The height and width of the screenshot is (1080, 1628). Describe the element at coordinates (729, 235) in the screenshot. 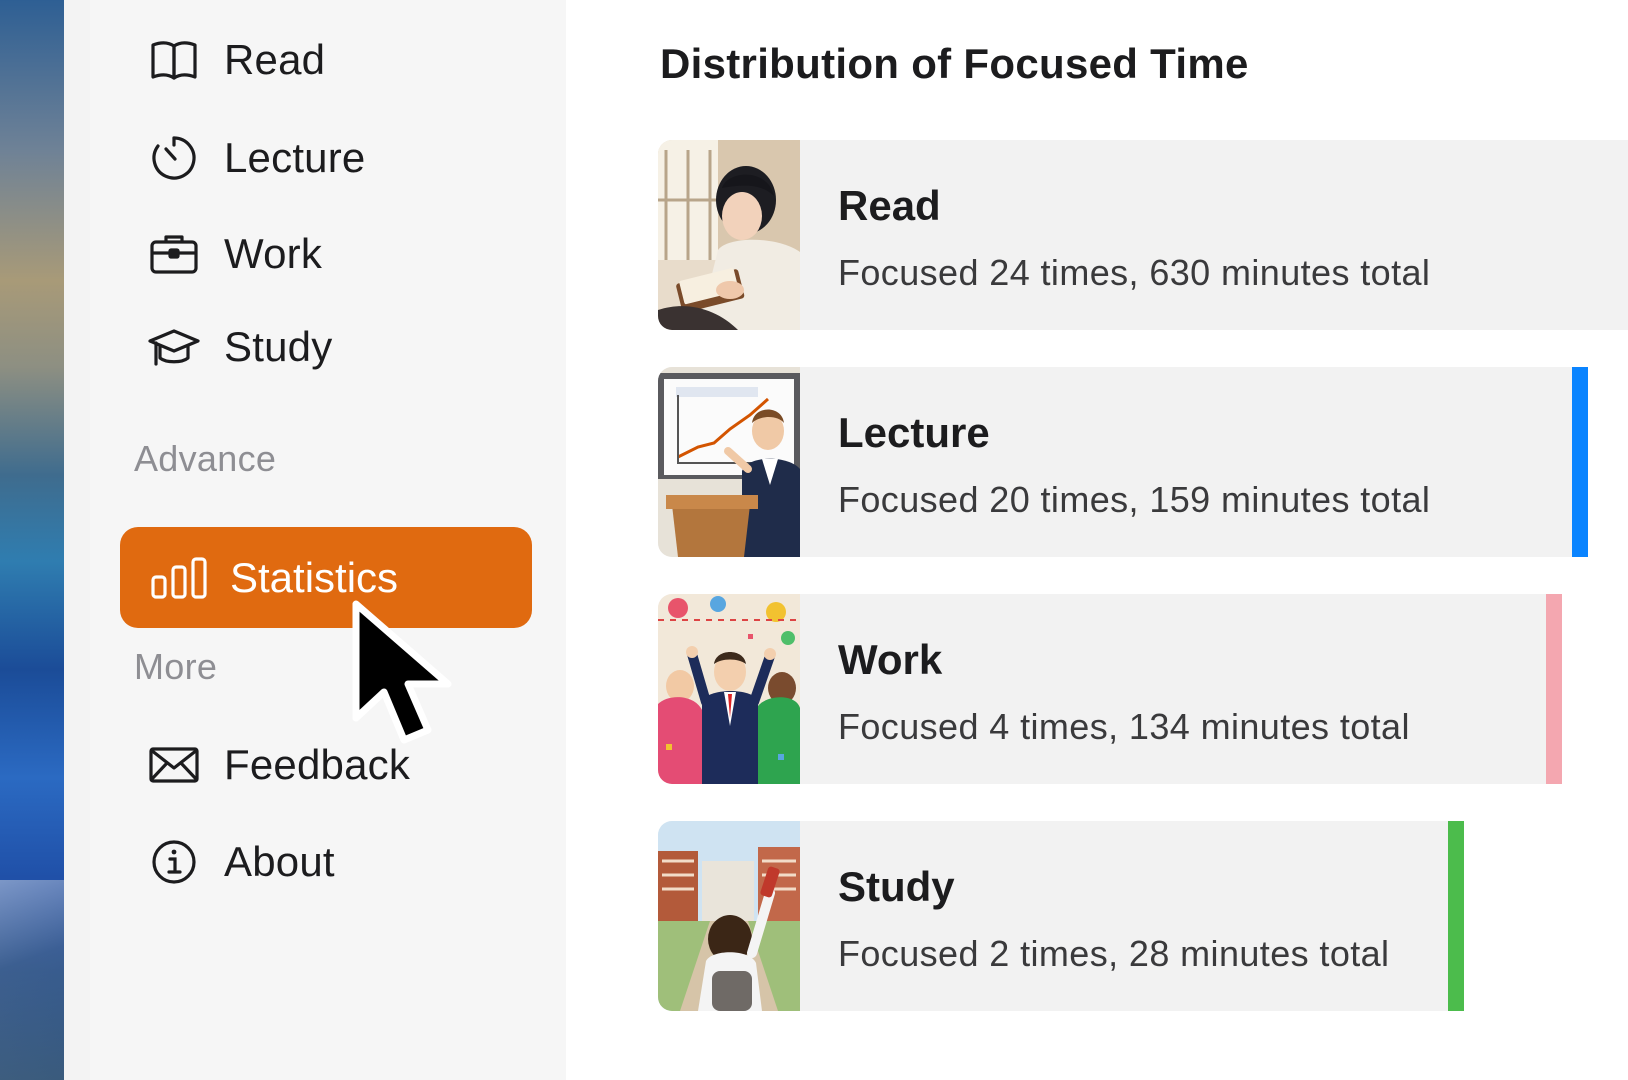

I see `read-thumbnail` at that location.